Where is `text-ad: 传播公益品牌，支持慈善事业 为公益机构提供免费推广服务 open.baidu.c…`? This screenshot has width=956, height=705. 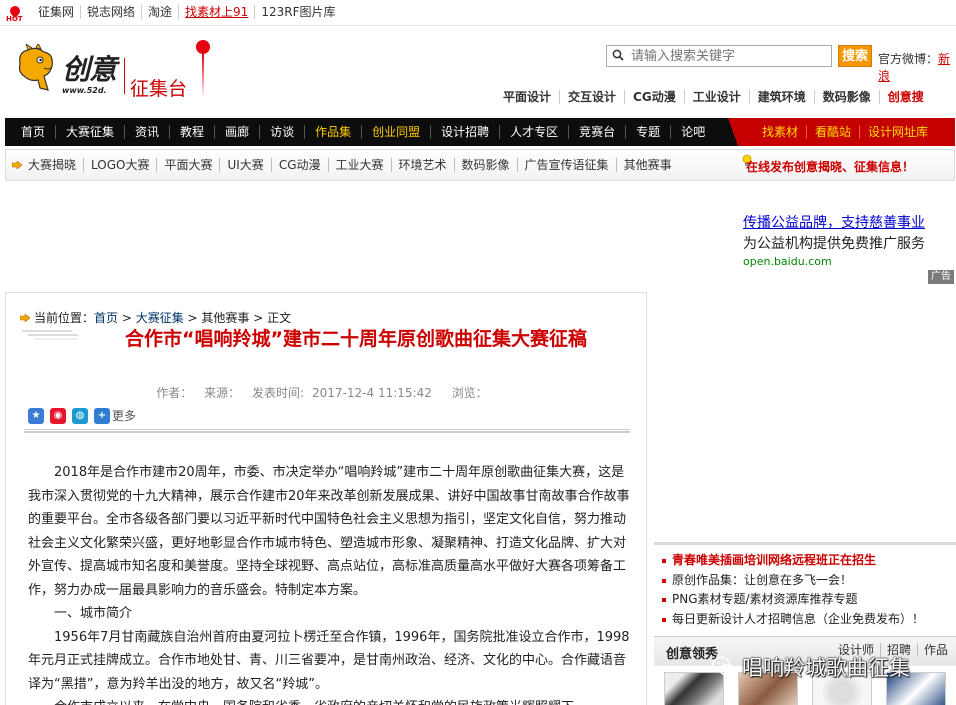
text-ad: 传播公益品牌，支持慈善事业 为公益机构提供免费推广服务 open.baidu.c… is located at coordinates (834, 240).